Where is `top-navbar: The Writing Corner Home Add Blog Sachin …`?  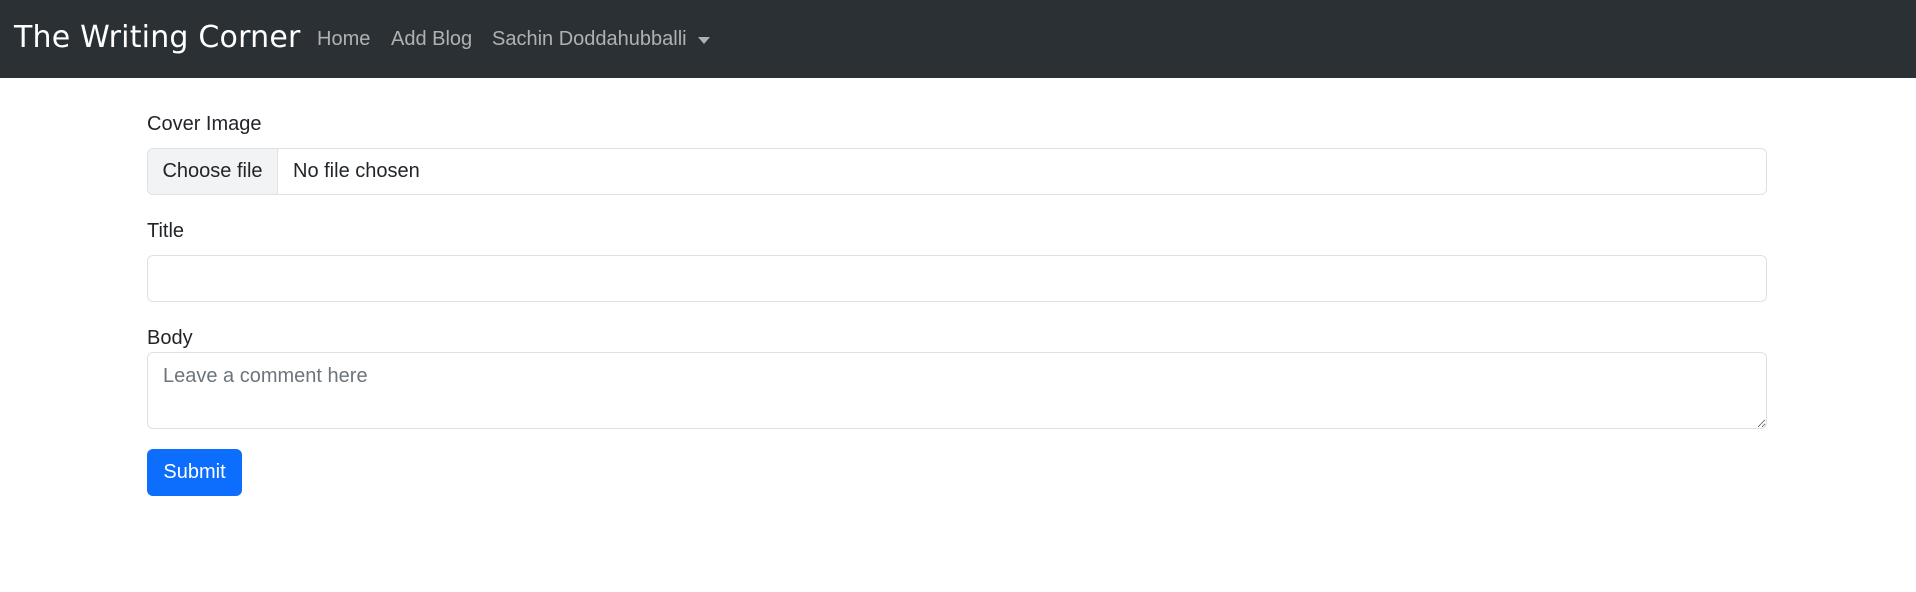
top-navbar: The Writing Corner Home Add Blog Sachin … is located at coordinates (958, 39).